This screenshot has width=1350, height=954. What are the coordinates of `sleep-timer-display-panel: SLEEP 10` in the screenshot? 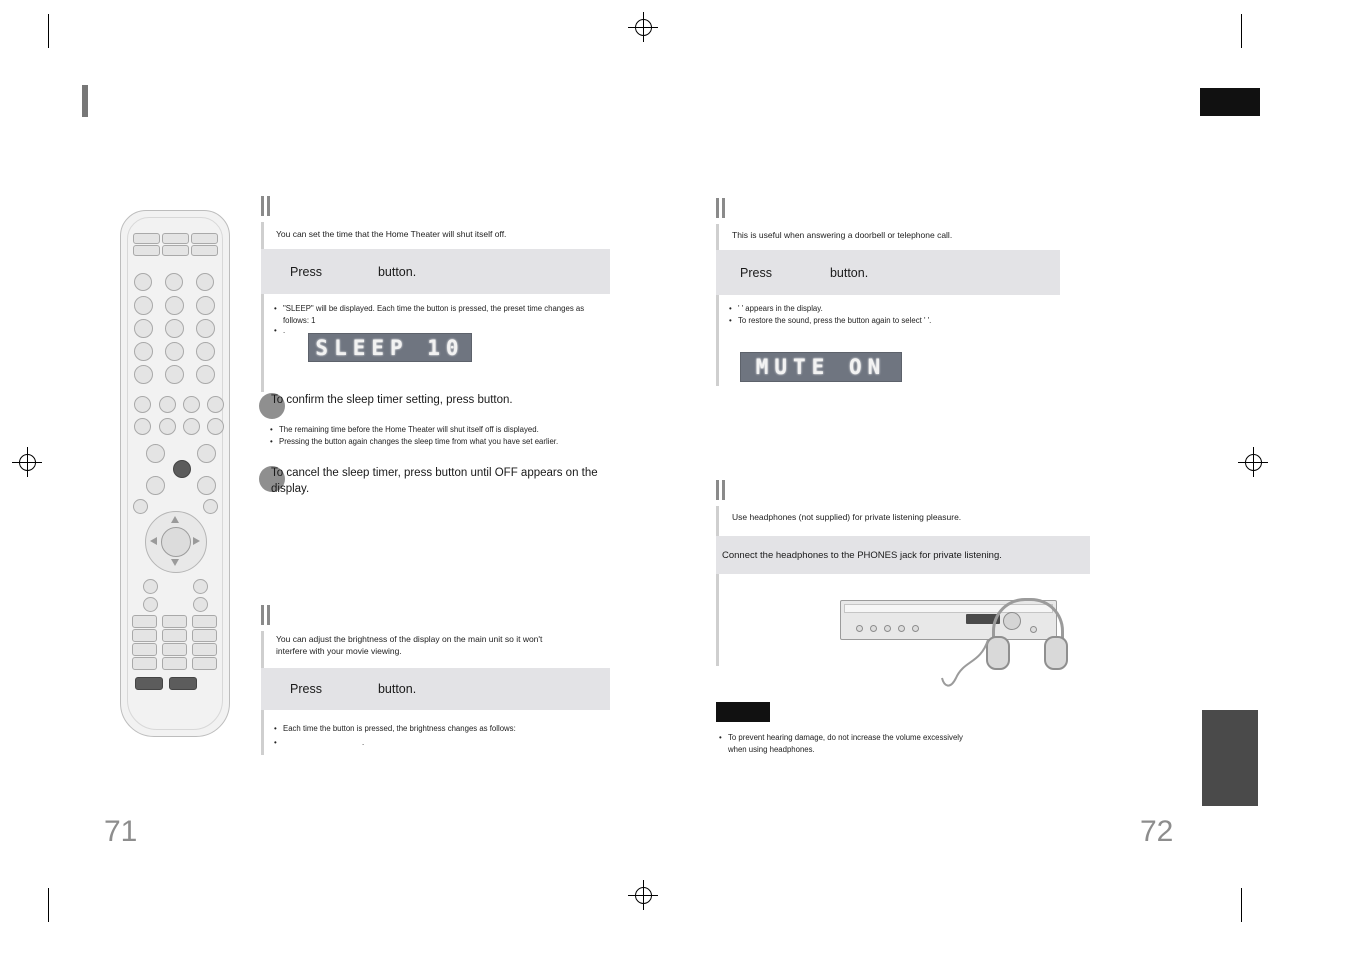 It's located at (390, 347).